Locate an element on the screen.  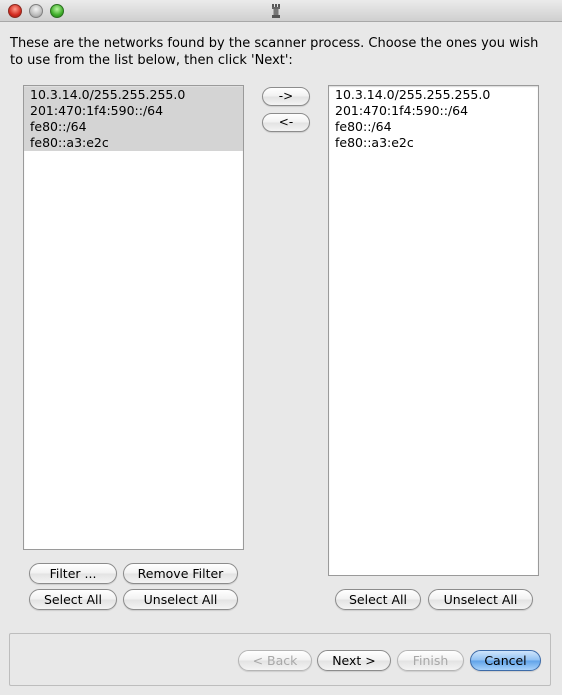
title-bar is located at coordinates (281, 11).